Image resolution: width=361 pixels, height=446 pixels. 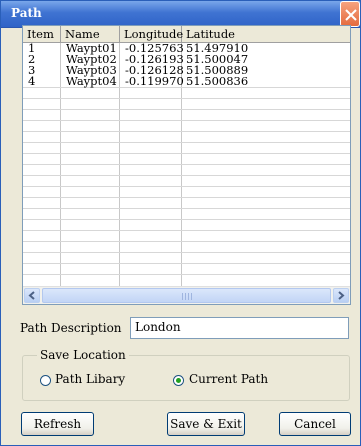 I want to click on close-icon, so click(x=351, y=15).